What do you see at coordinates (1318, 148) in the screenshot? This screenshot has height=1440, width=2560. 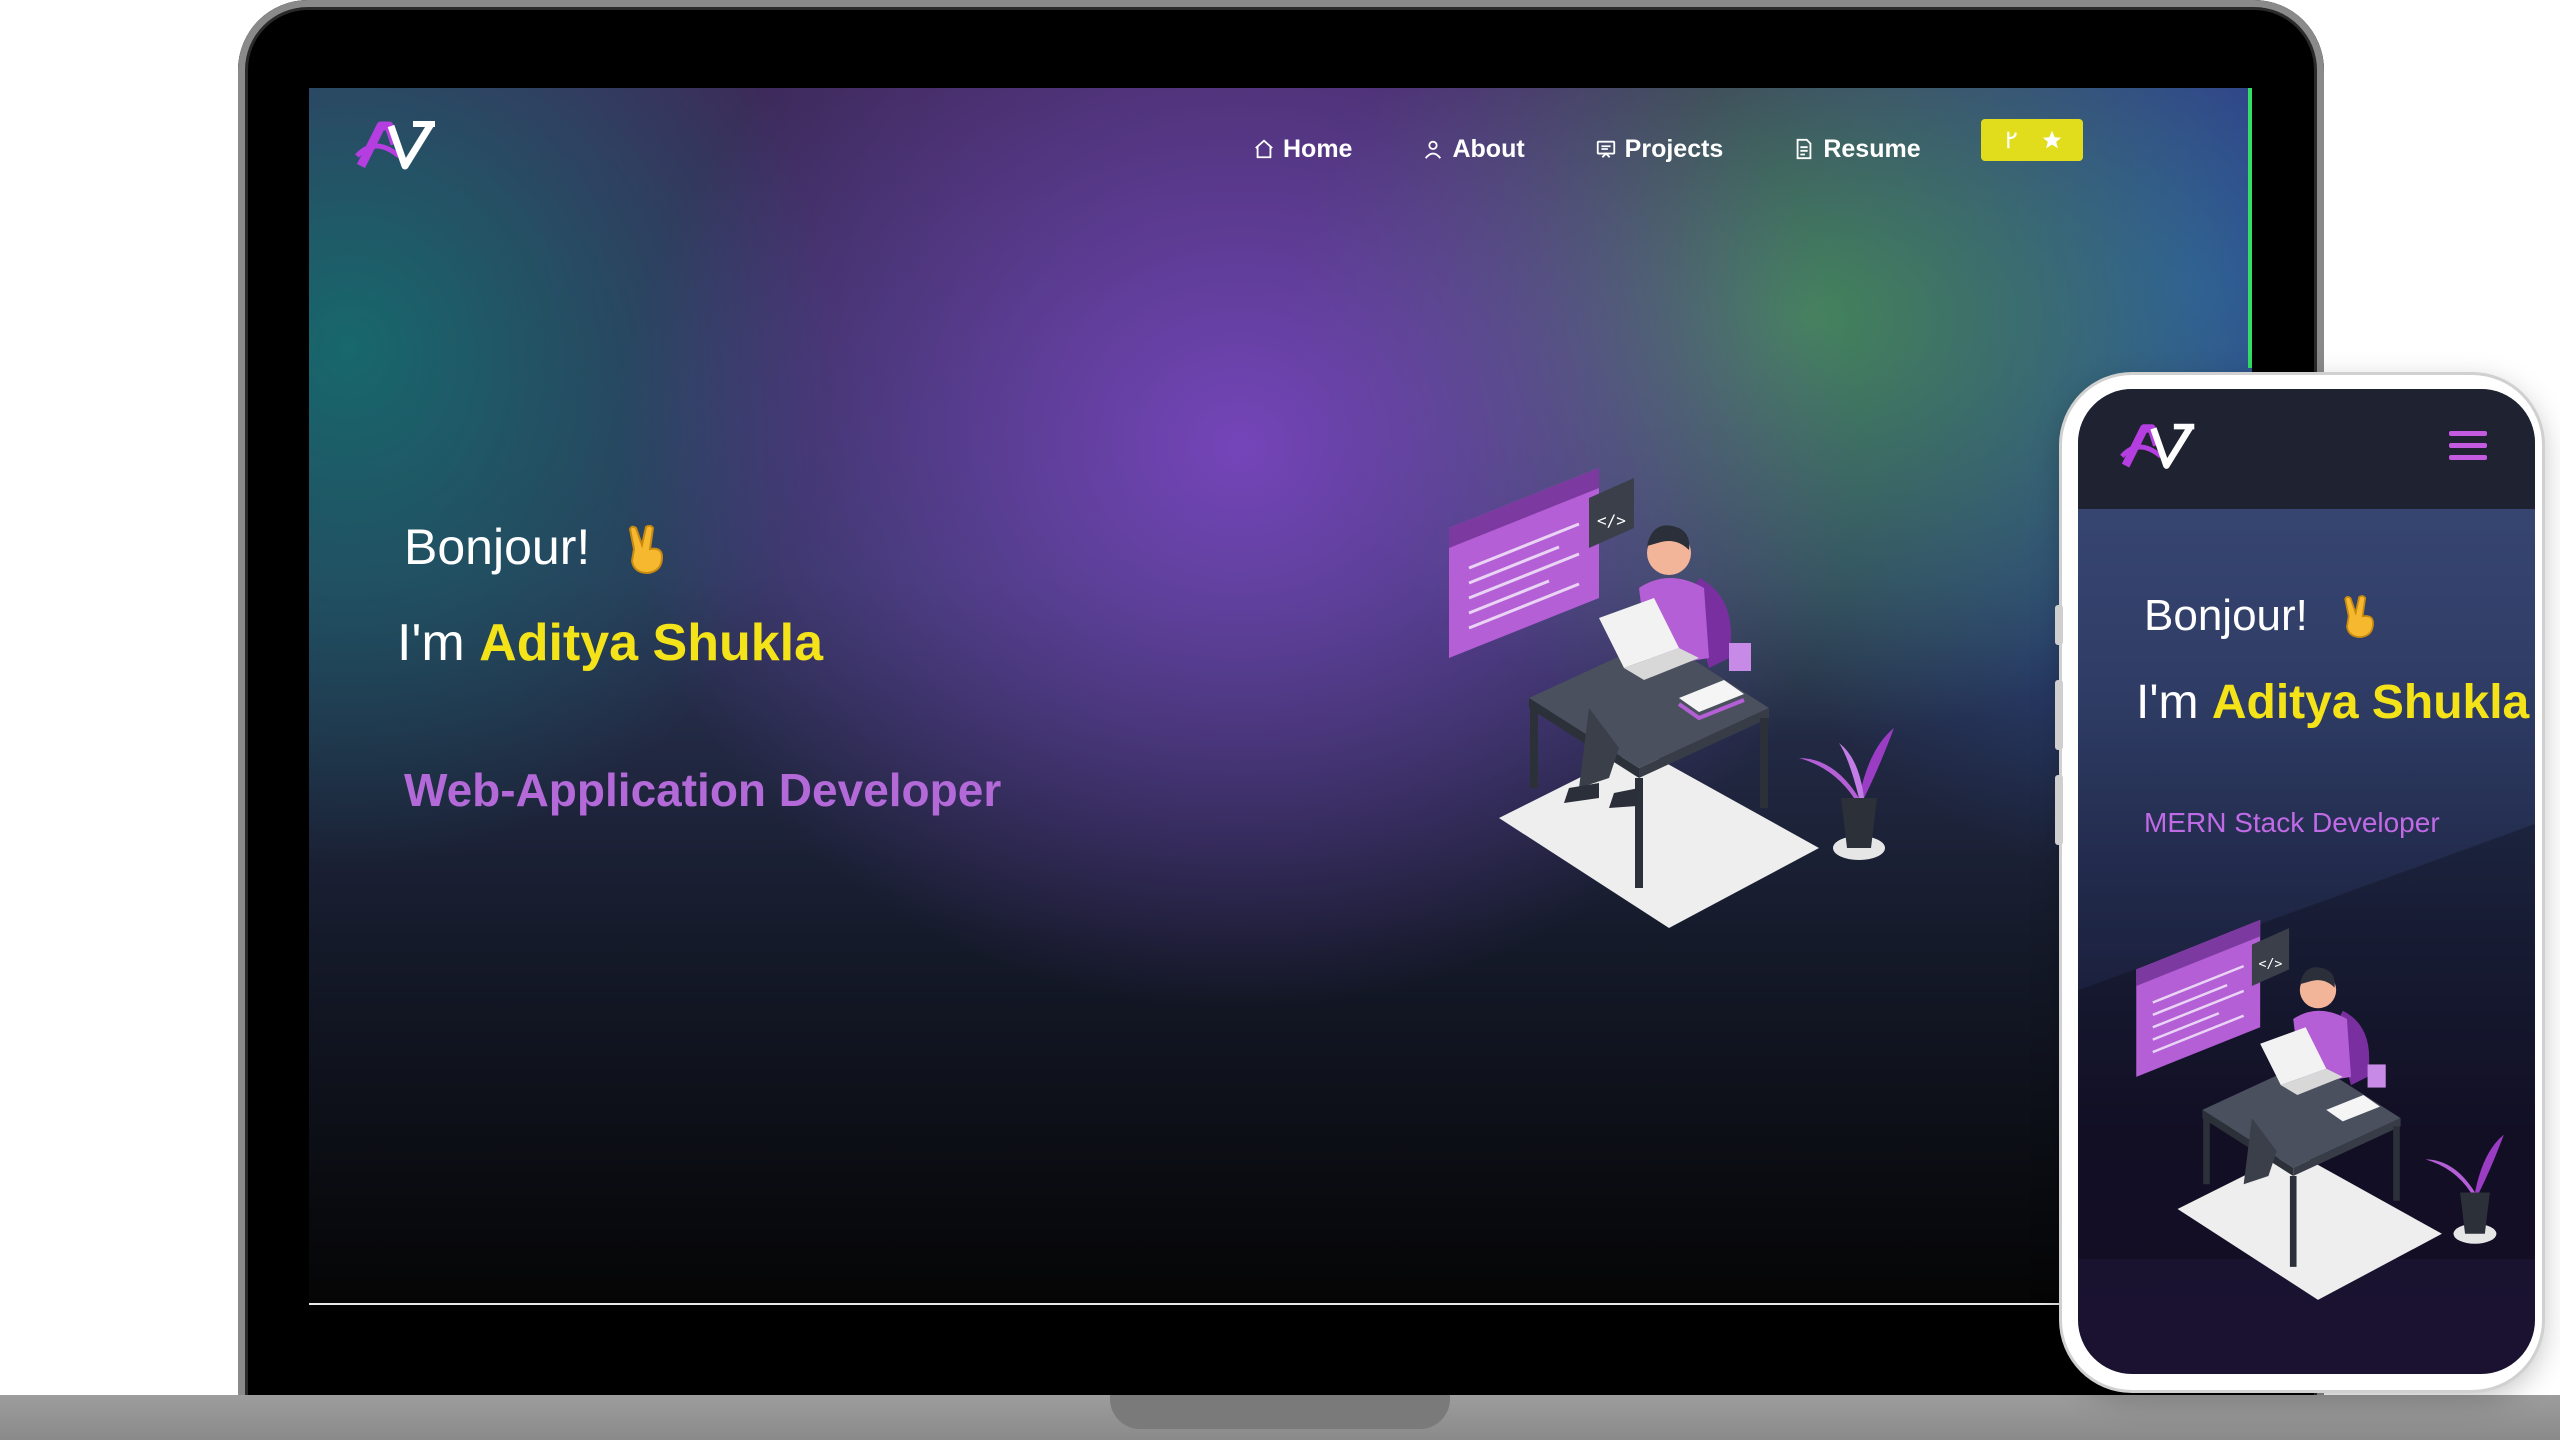 I see `nav-home-label: Home` at bounding box center [1318, 148].